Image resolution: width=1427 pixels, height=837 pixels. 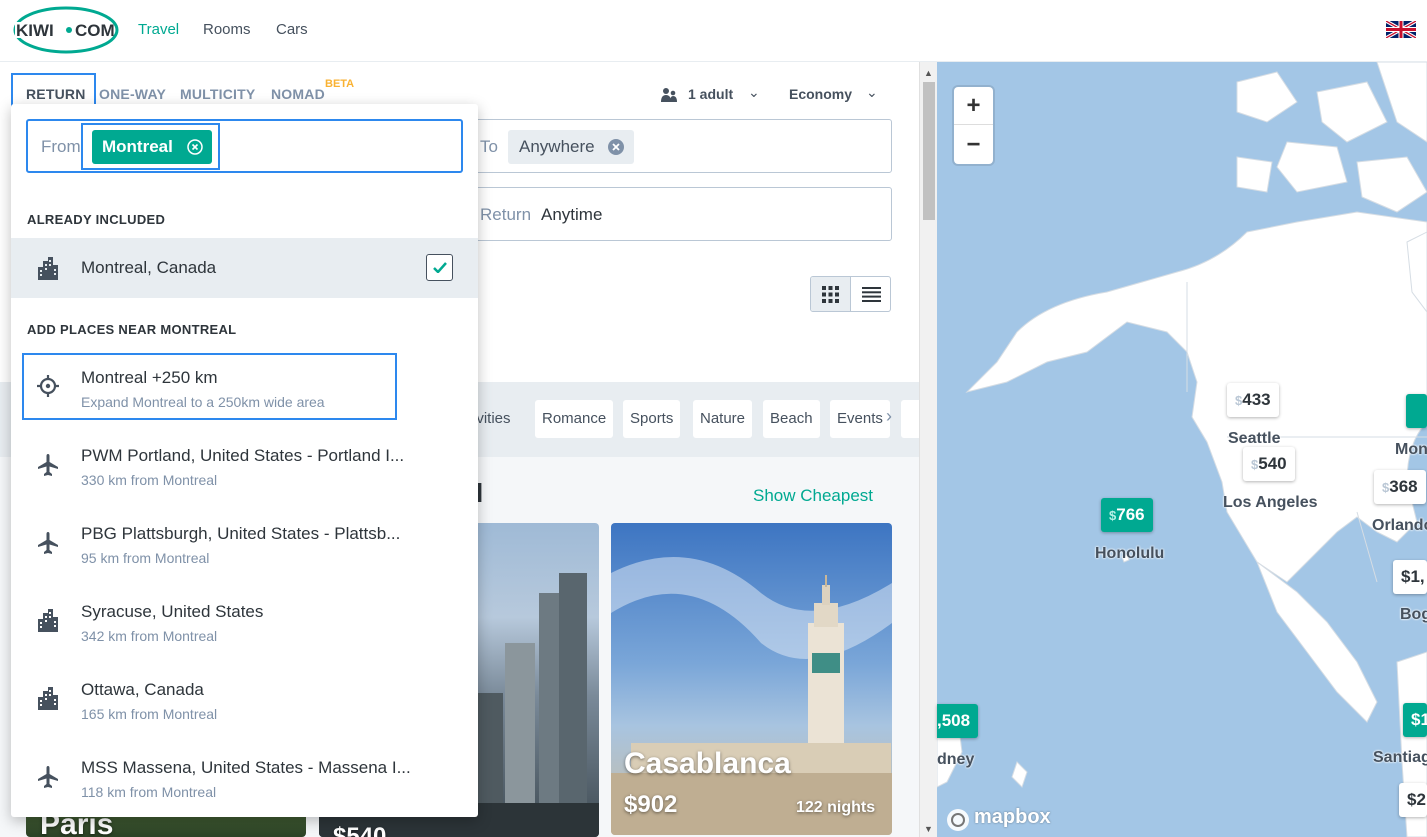 I want to click on pin-price: 368, so click(x=1403, y=486).